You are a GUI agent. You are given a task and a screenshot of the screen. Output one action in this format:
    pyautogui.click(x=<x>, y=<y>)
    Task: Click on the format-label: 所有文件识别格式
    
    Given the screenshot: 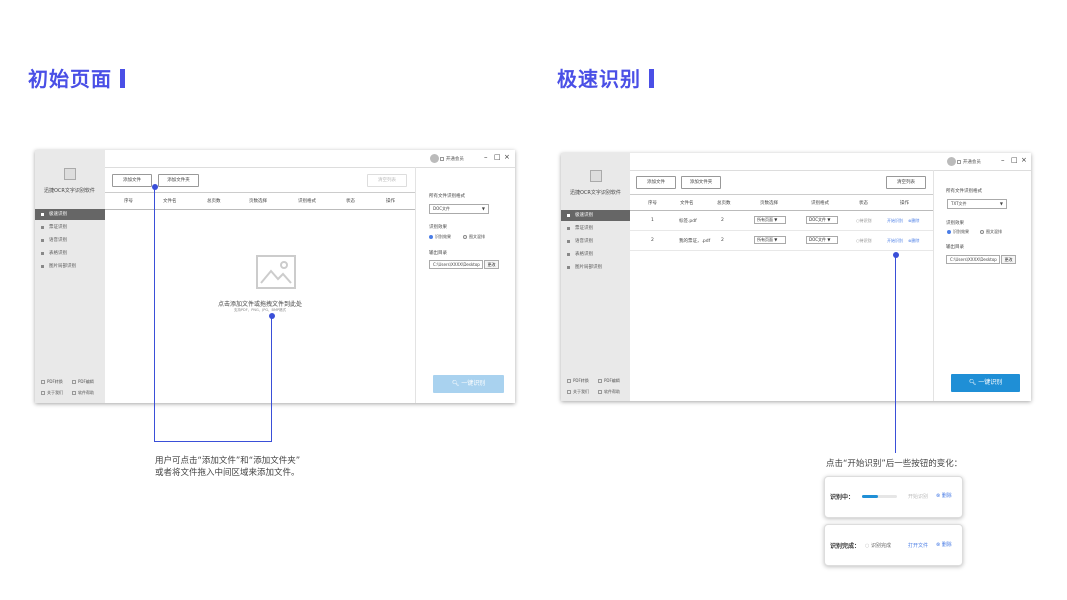 What is the action you would take?
    pyautogui.click(x=964, y=191)
    